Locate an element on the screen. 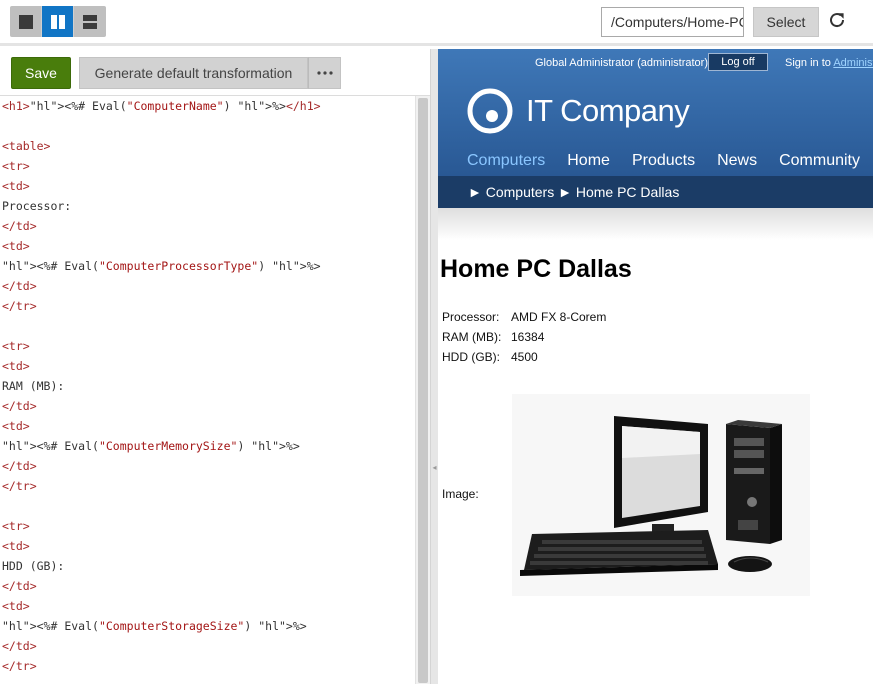 This screenshot has height=684, width=873. rows-icon is located at coordinates (90, 21).